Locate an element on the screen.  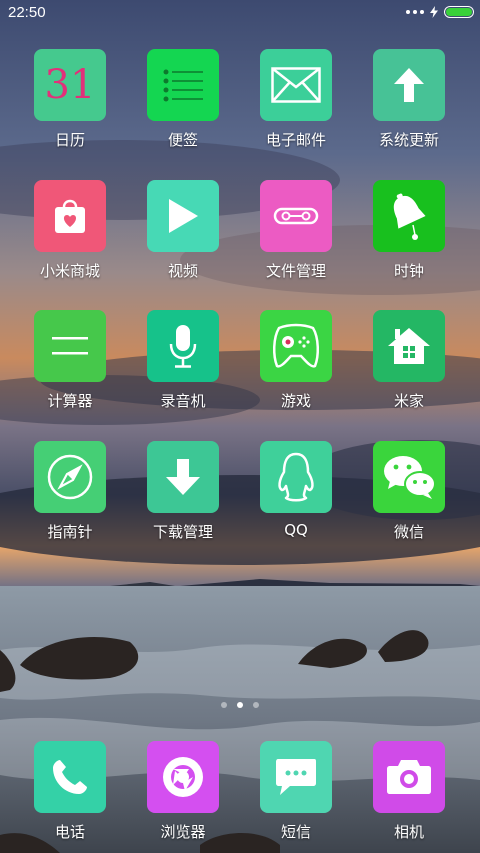
app-label: 文件管理 is located at coordinates (295, 271).